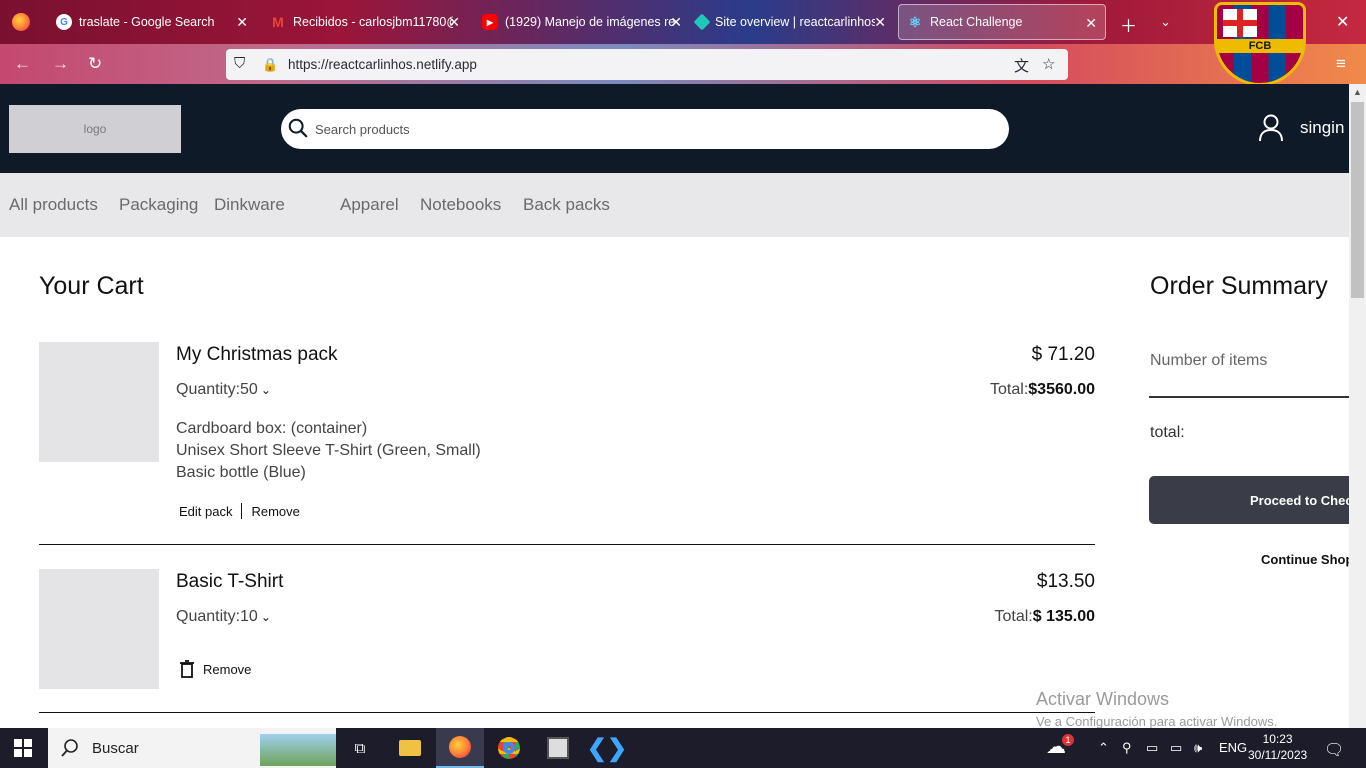  I want to click on summary-total: total:, so click(1167, 432).